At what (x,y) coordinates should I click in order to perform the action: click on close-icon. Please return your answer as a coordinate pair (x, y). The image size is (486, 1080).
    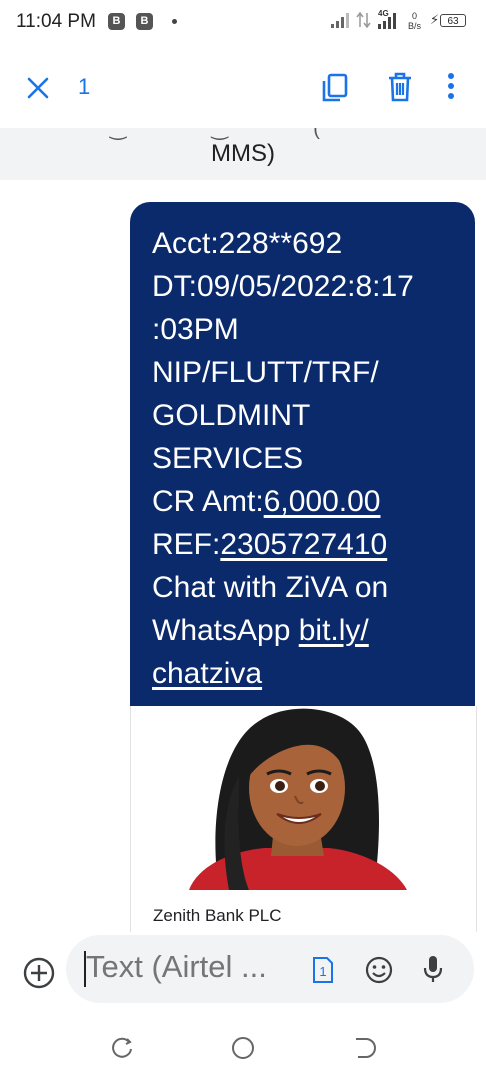
    Looking at the image, I should click on (38, 88).